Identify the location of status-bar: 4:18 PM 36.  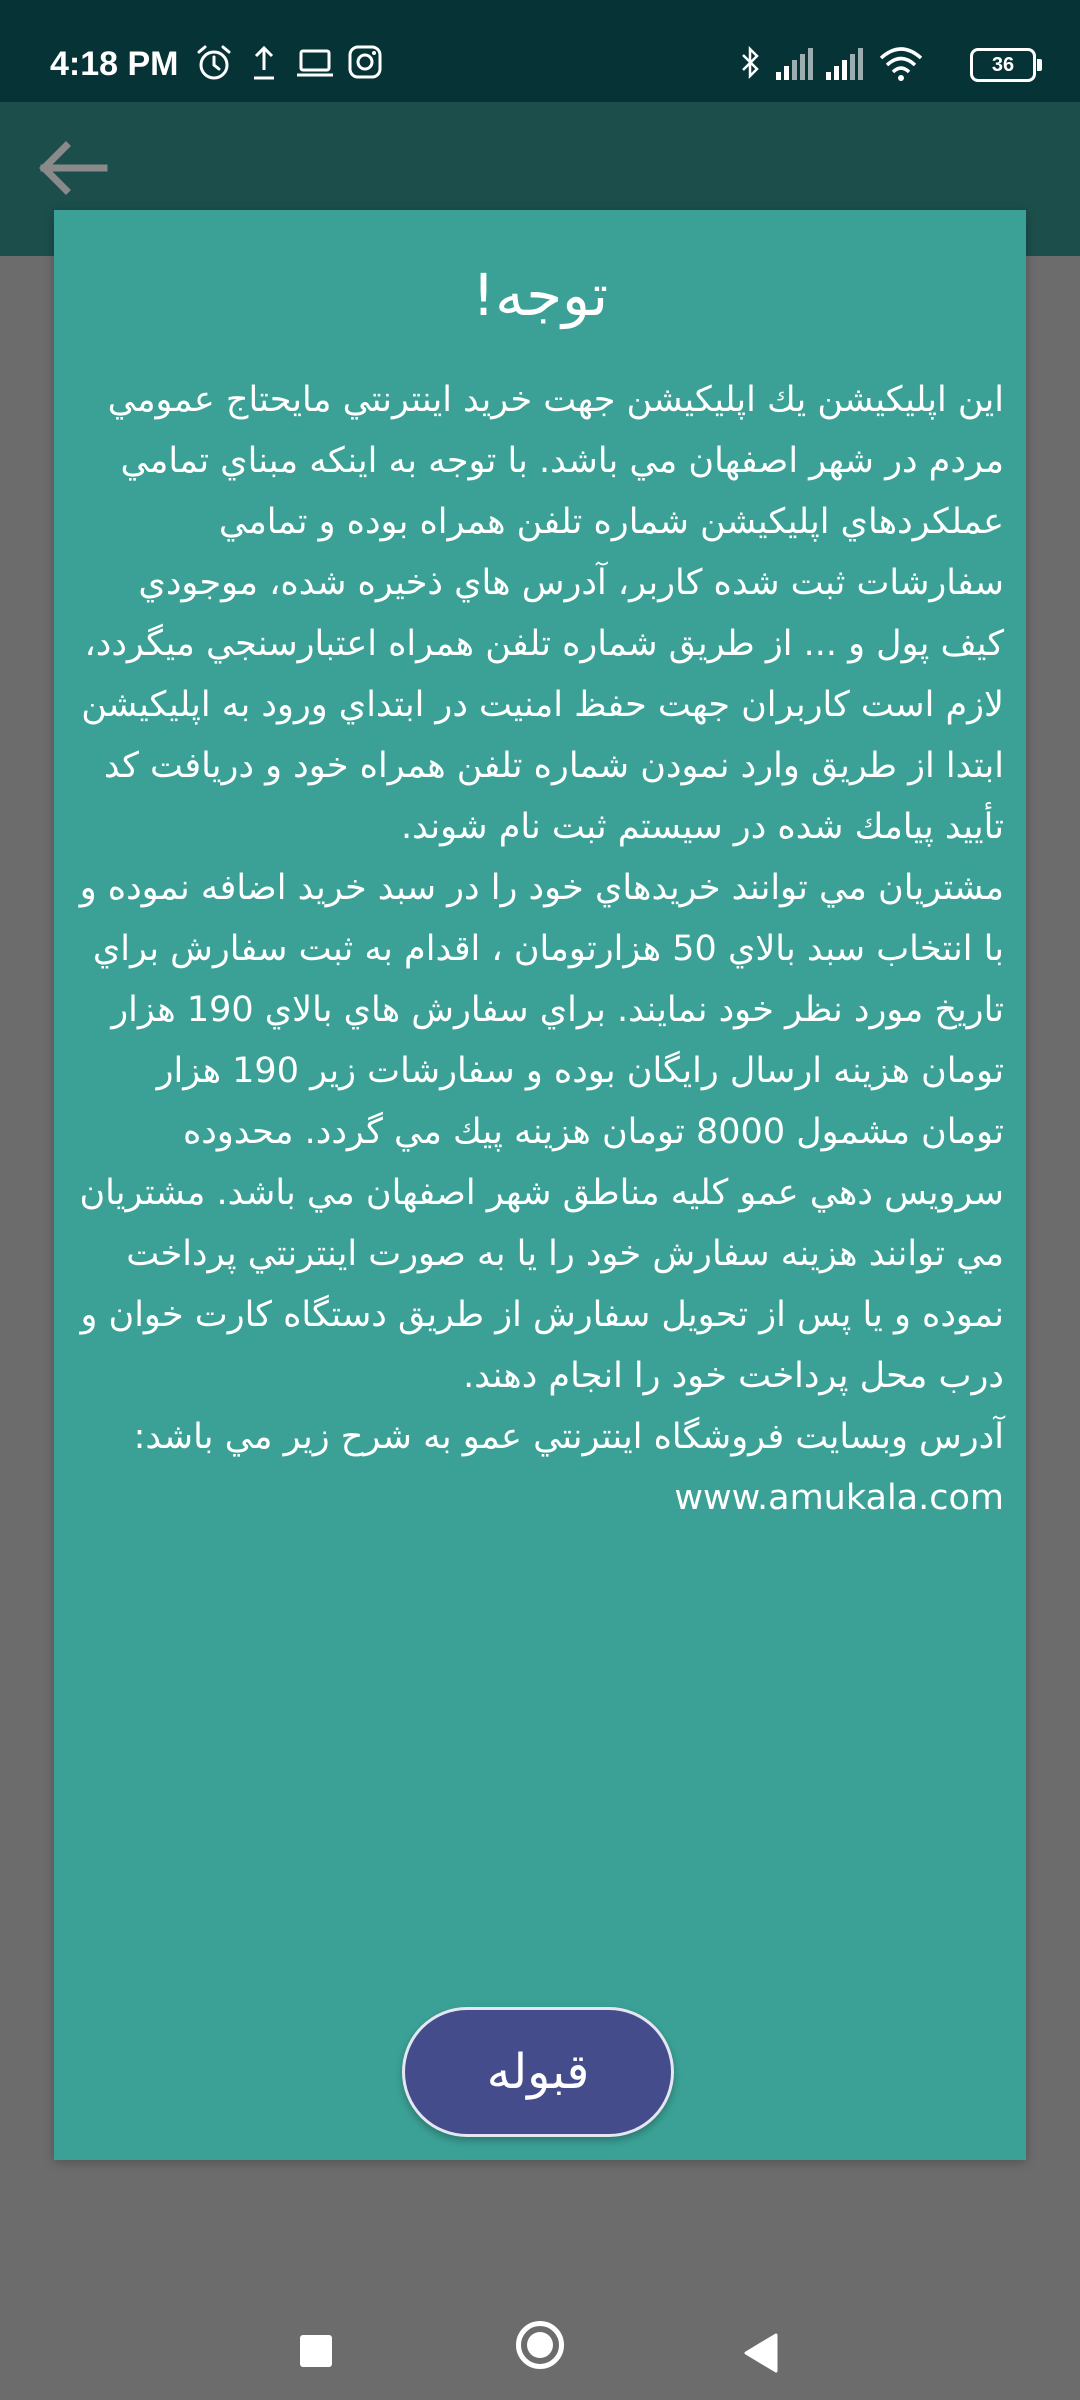
(540, 51).